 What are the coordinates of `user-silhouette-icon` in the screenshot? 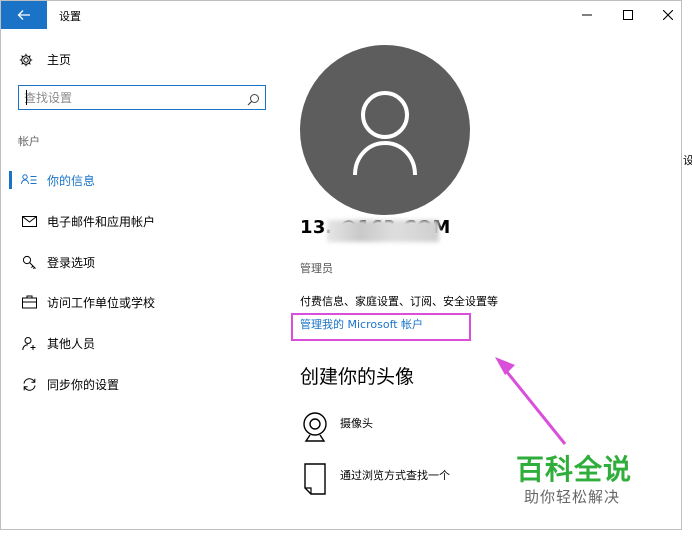 It's located at (385, 133).